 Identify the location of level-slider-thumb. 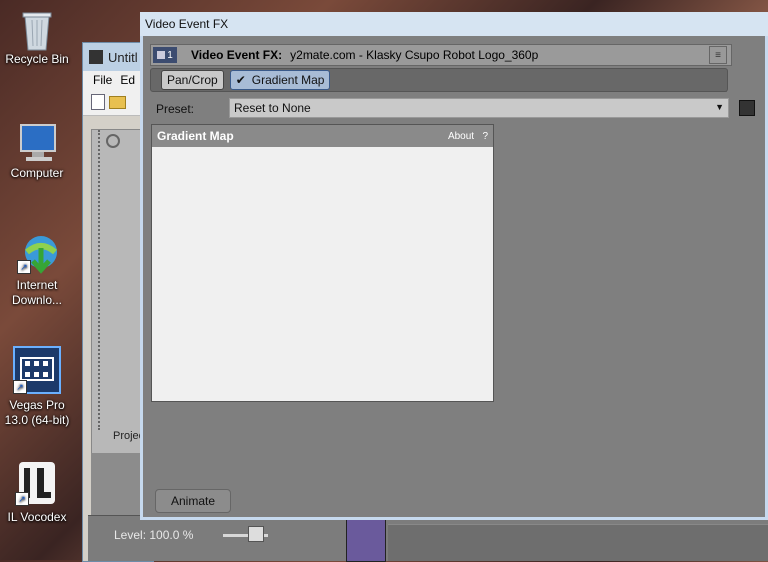
(256, 534).